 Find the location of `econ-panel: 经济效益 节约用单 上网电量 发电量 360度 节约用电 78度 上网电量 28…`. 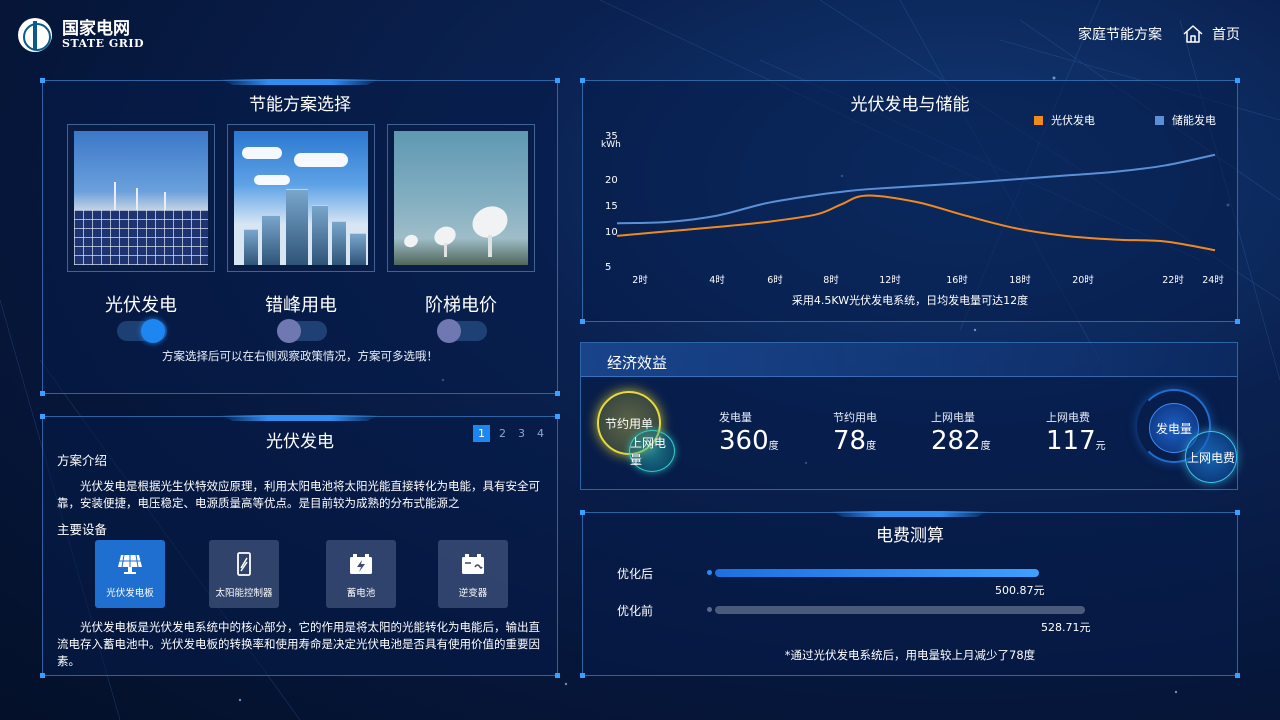

econ-panel: 经济效益 节约用单 上网电量 发电量 360度 节约用电 78度 上网电量 28… is located at coordinates (909, 416).